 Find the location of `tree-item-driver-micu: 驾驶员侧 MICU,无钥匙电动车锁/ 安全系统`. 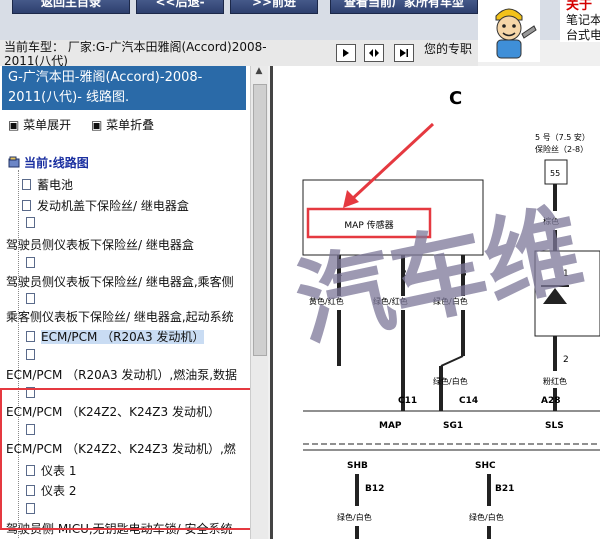

tree-item-driver-micu: 驾驶员侧 MICU,无钥匙电动车锁/ 安全系统 is located at coordinates (119, 528).